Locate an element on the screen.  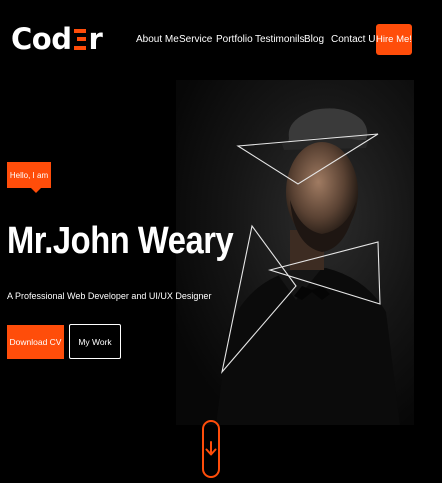
nav-about-me: About Me is located at coordinates (157, 40).